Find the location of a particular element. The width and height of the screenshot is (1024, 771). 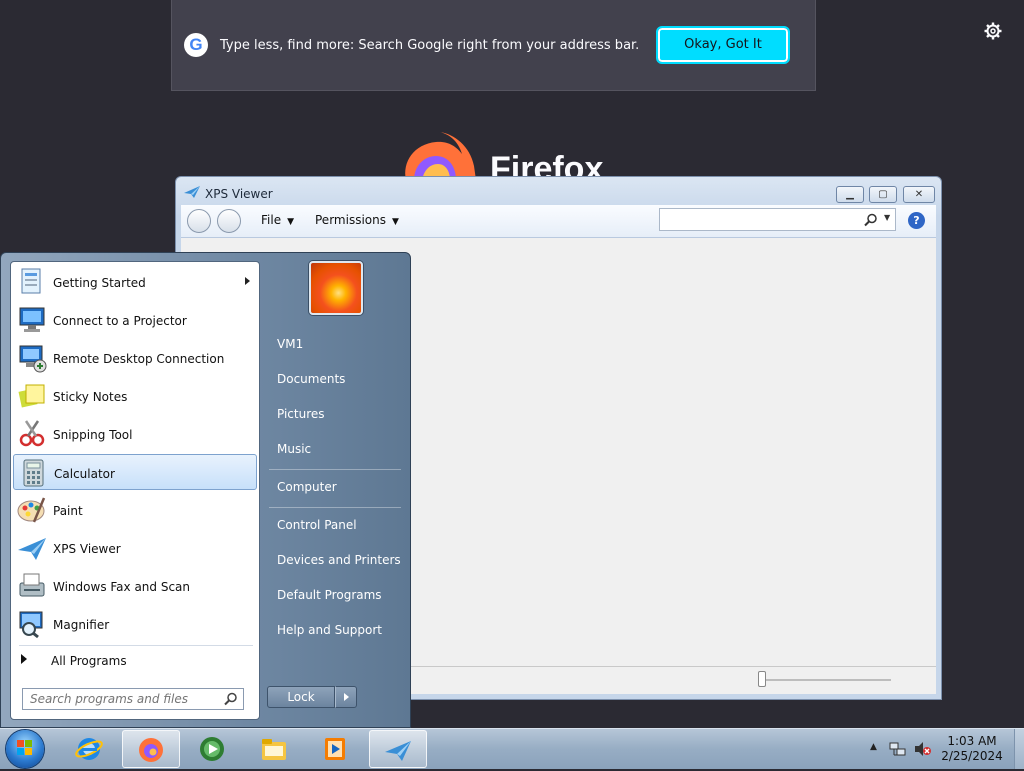

start-button is located at coordinates (25, 749).